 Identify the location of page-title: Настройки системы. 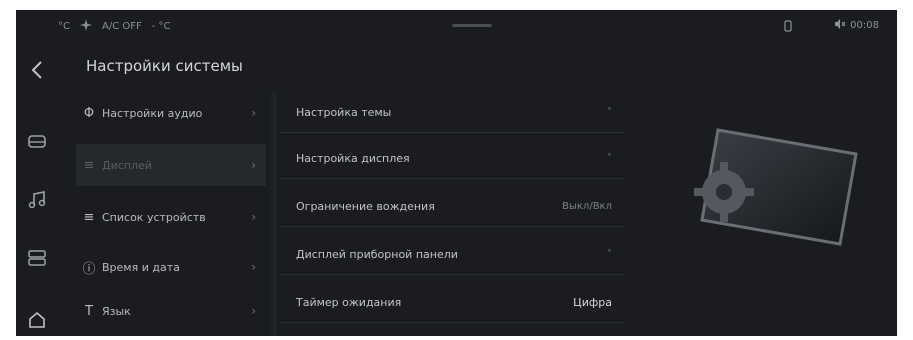
(164, 66).